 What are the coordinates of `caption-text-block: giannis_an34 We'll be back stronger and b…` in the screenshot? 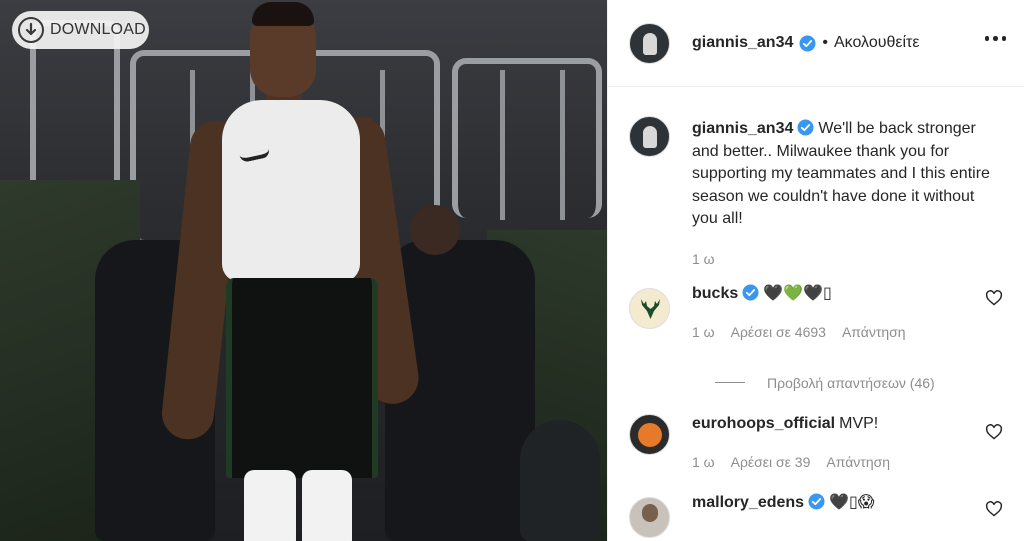 It's located at (847, 174).